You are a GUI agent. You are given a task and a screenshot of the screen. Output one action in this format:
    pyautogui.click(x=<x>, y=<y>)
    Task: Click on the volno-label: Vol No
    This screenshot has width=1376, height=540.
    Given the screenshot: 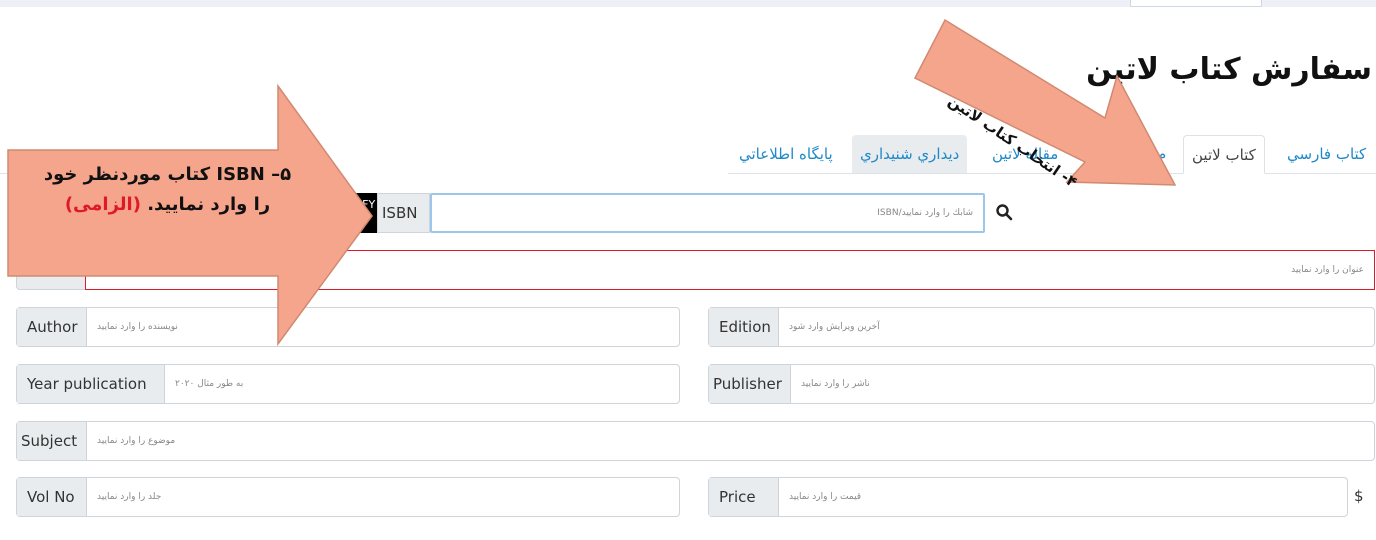 What is the action you would take?
    pyautogui.click(x=52, y=497)
    